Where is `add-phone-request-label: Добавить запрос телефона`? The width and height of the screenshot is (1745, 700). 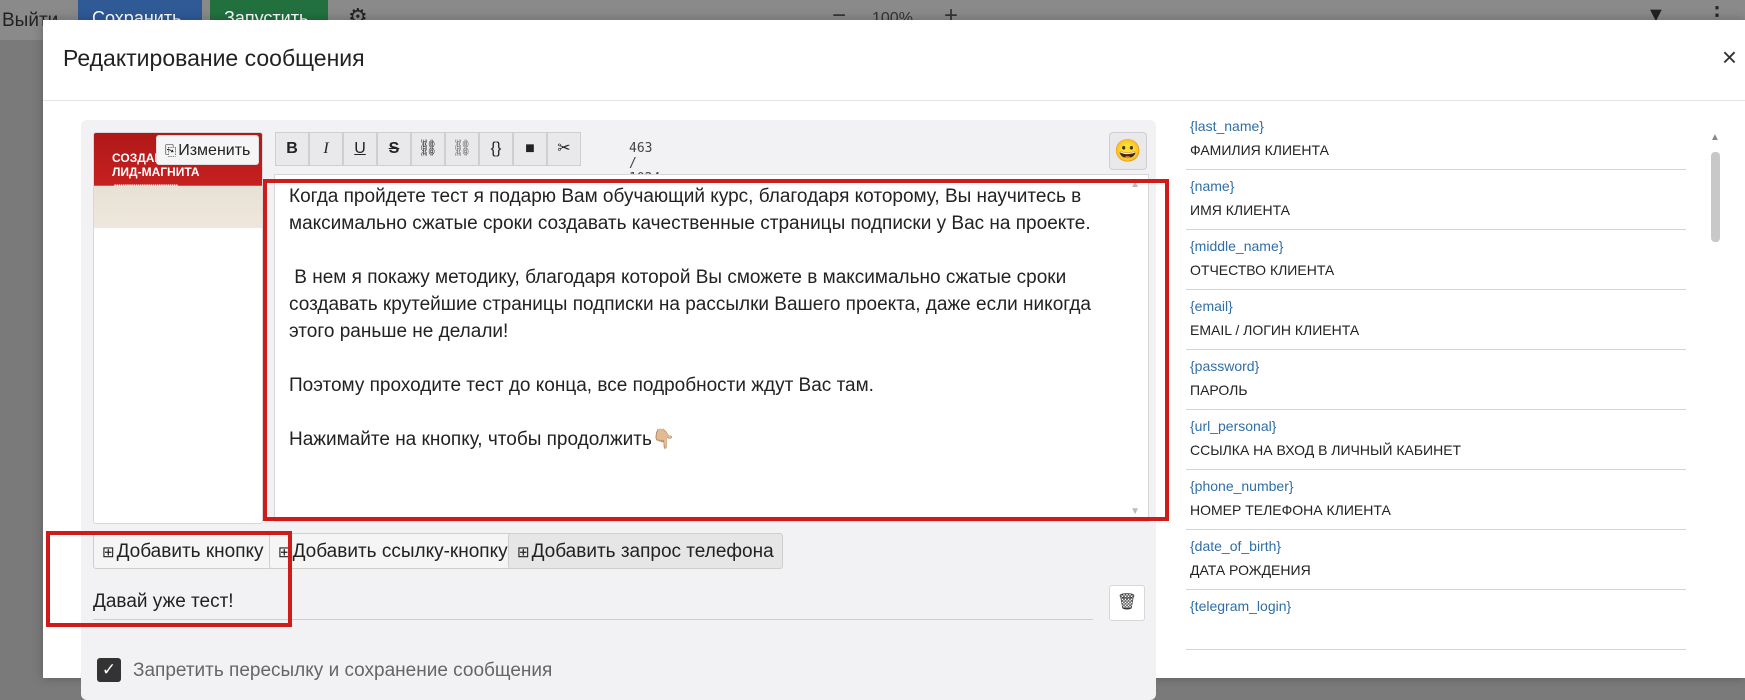 add-phone-request-label: Добавить запрос телефона is located at coordinates (652, 551).